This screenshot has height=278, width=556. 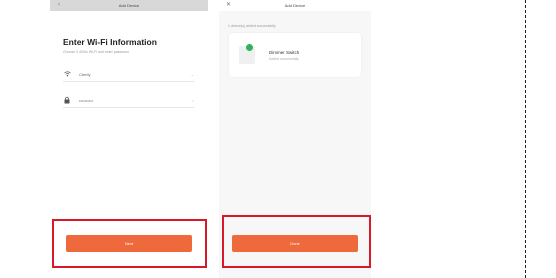 I want to click on success-status-icon, so click(x=249, y=47).